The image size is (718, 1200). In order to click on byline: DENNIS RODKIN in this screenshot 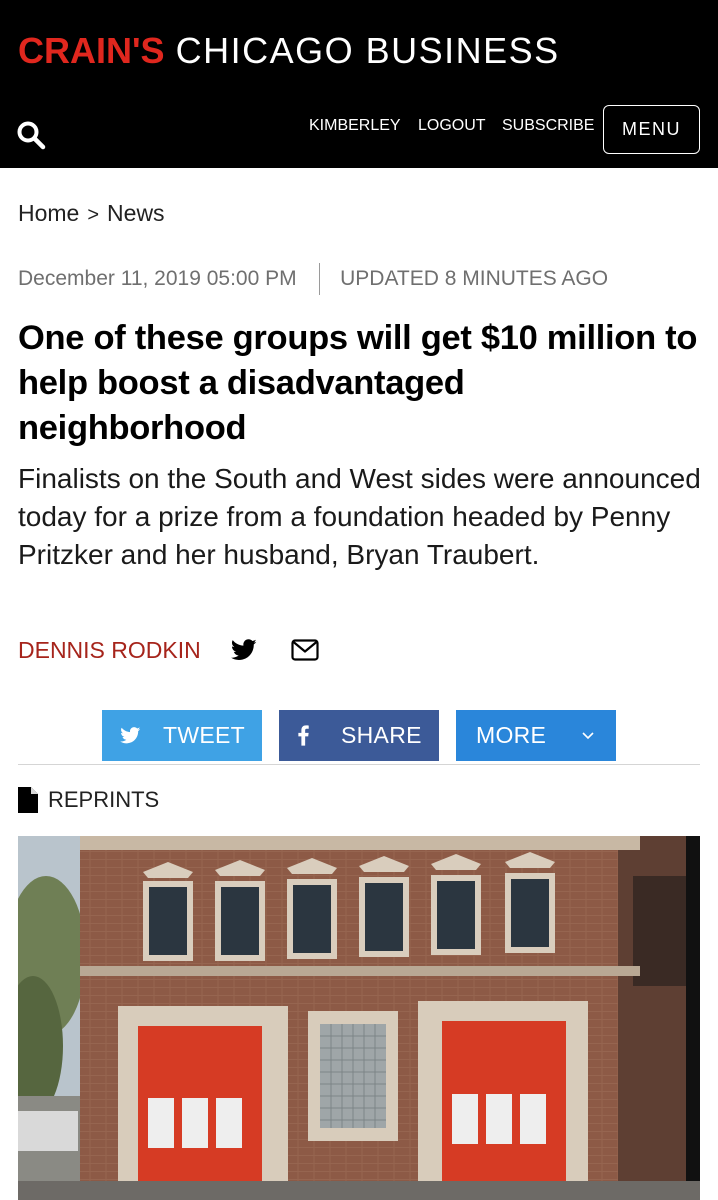, I will do `click(168, 650)`.